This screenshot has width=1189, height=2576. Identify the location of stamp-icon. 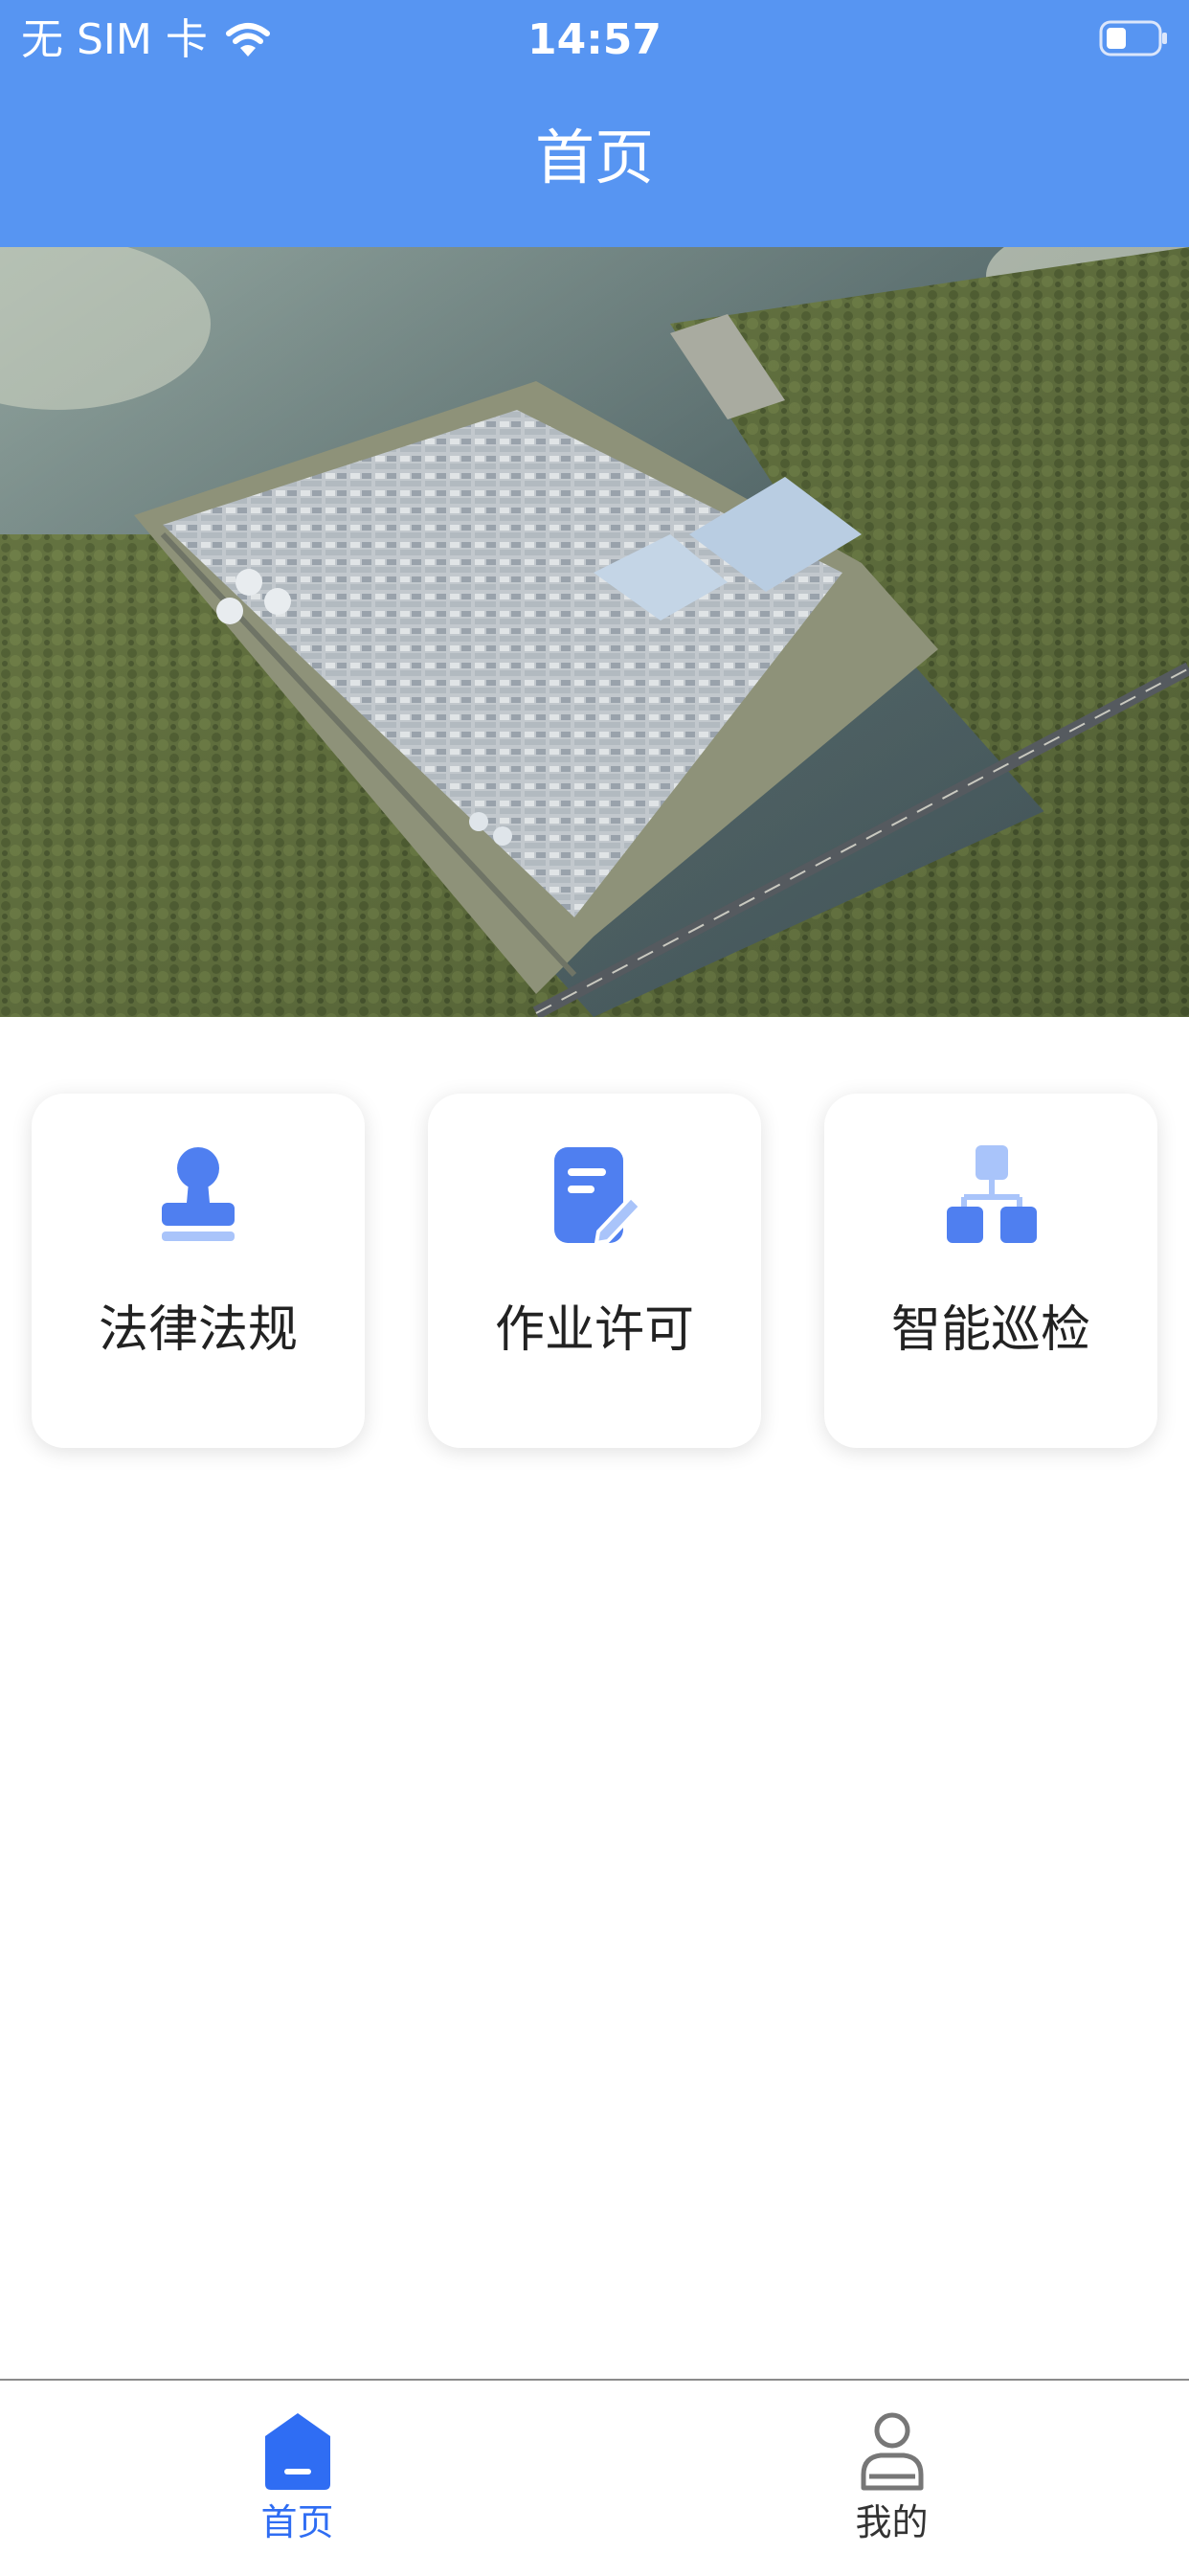
(198, 1194).